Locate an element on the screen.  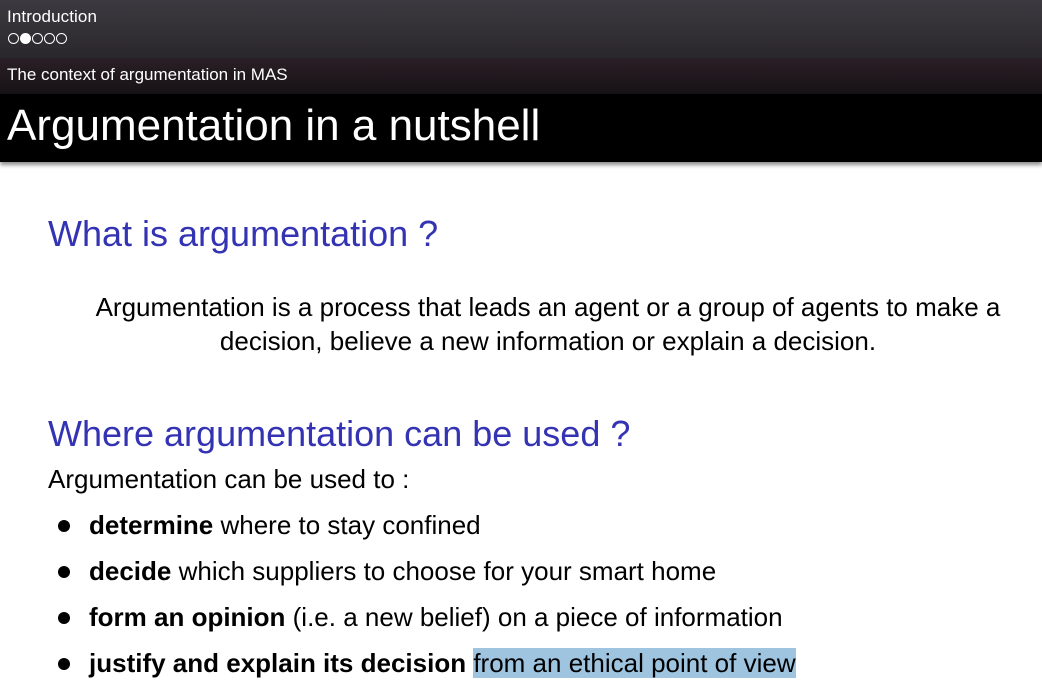
frame-title-bar: Argumentation in a nutshell is located at coordinates (521, 128).